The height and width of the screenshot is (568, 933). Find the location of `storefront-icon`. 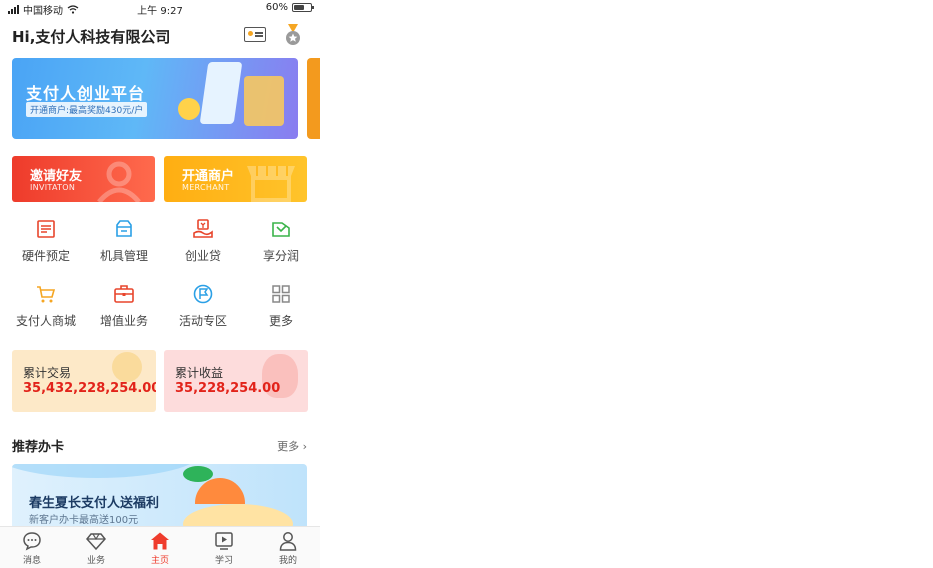

storefront-icon is located at coordinates (271, 184).